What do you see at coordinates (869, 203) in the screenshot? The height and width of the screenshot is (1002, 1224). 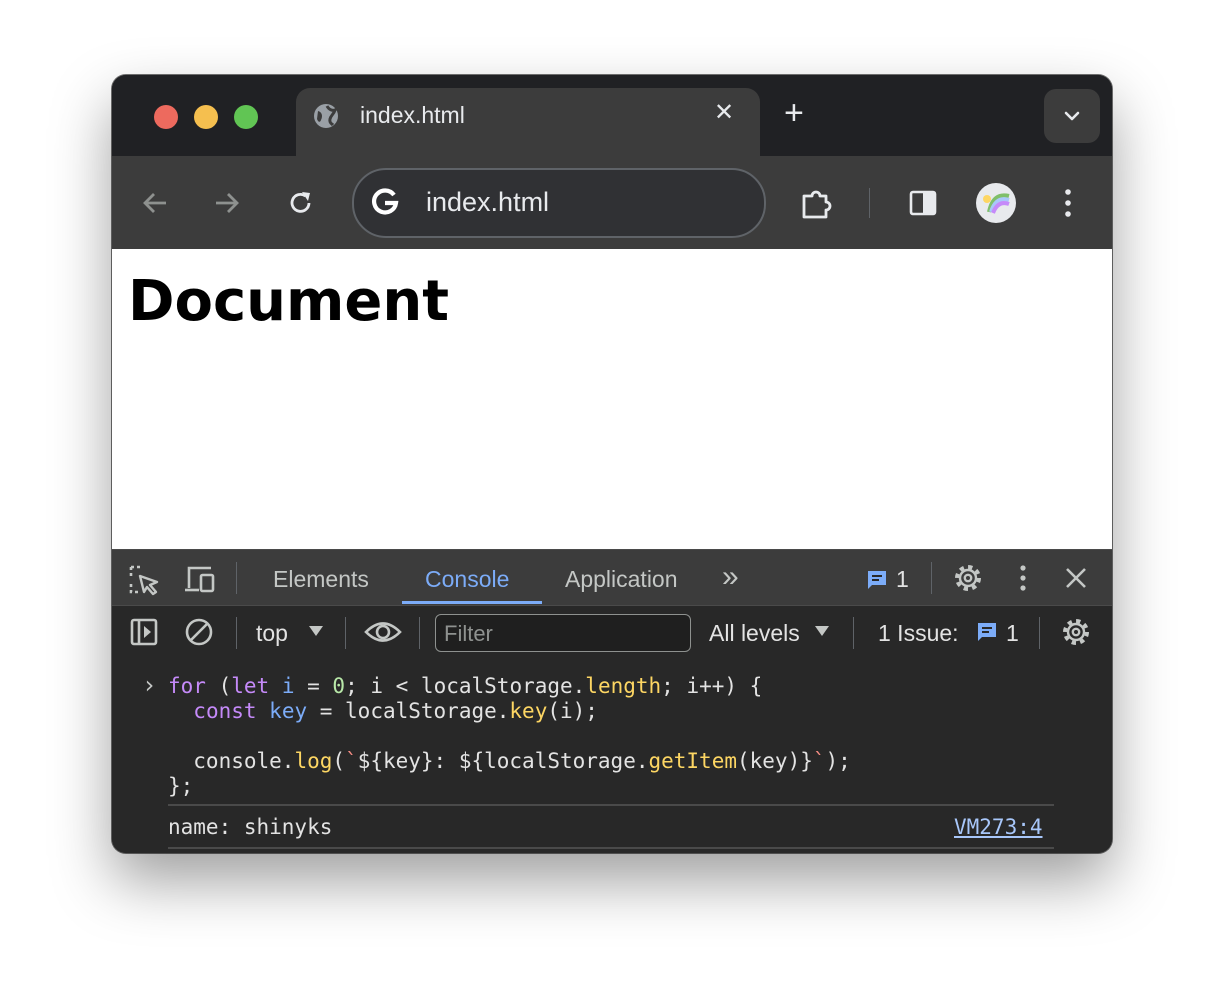 I see `toolbar-divider` at bounding box center [869, 203].